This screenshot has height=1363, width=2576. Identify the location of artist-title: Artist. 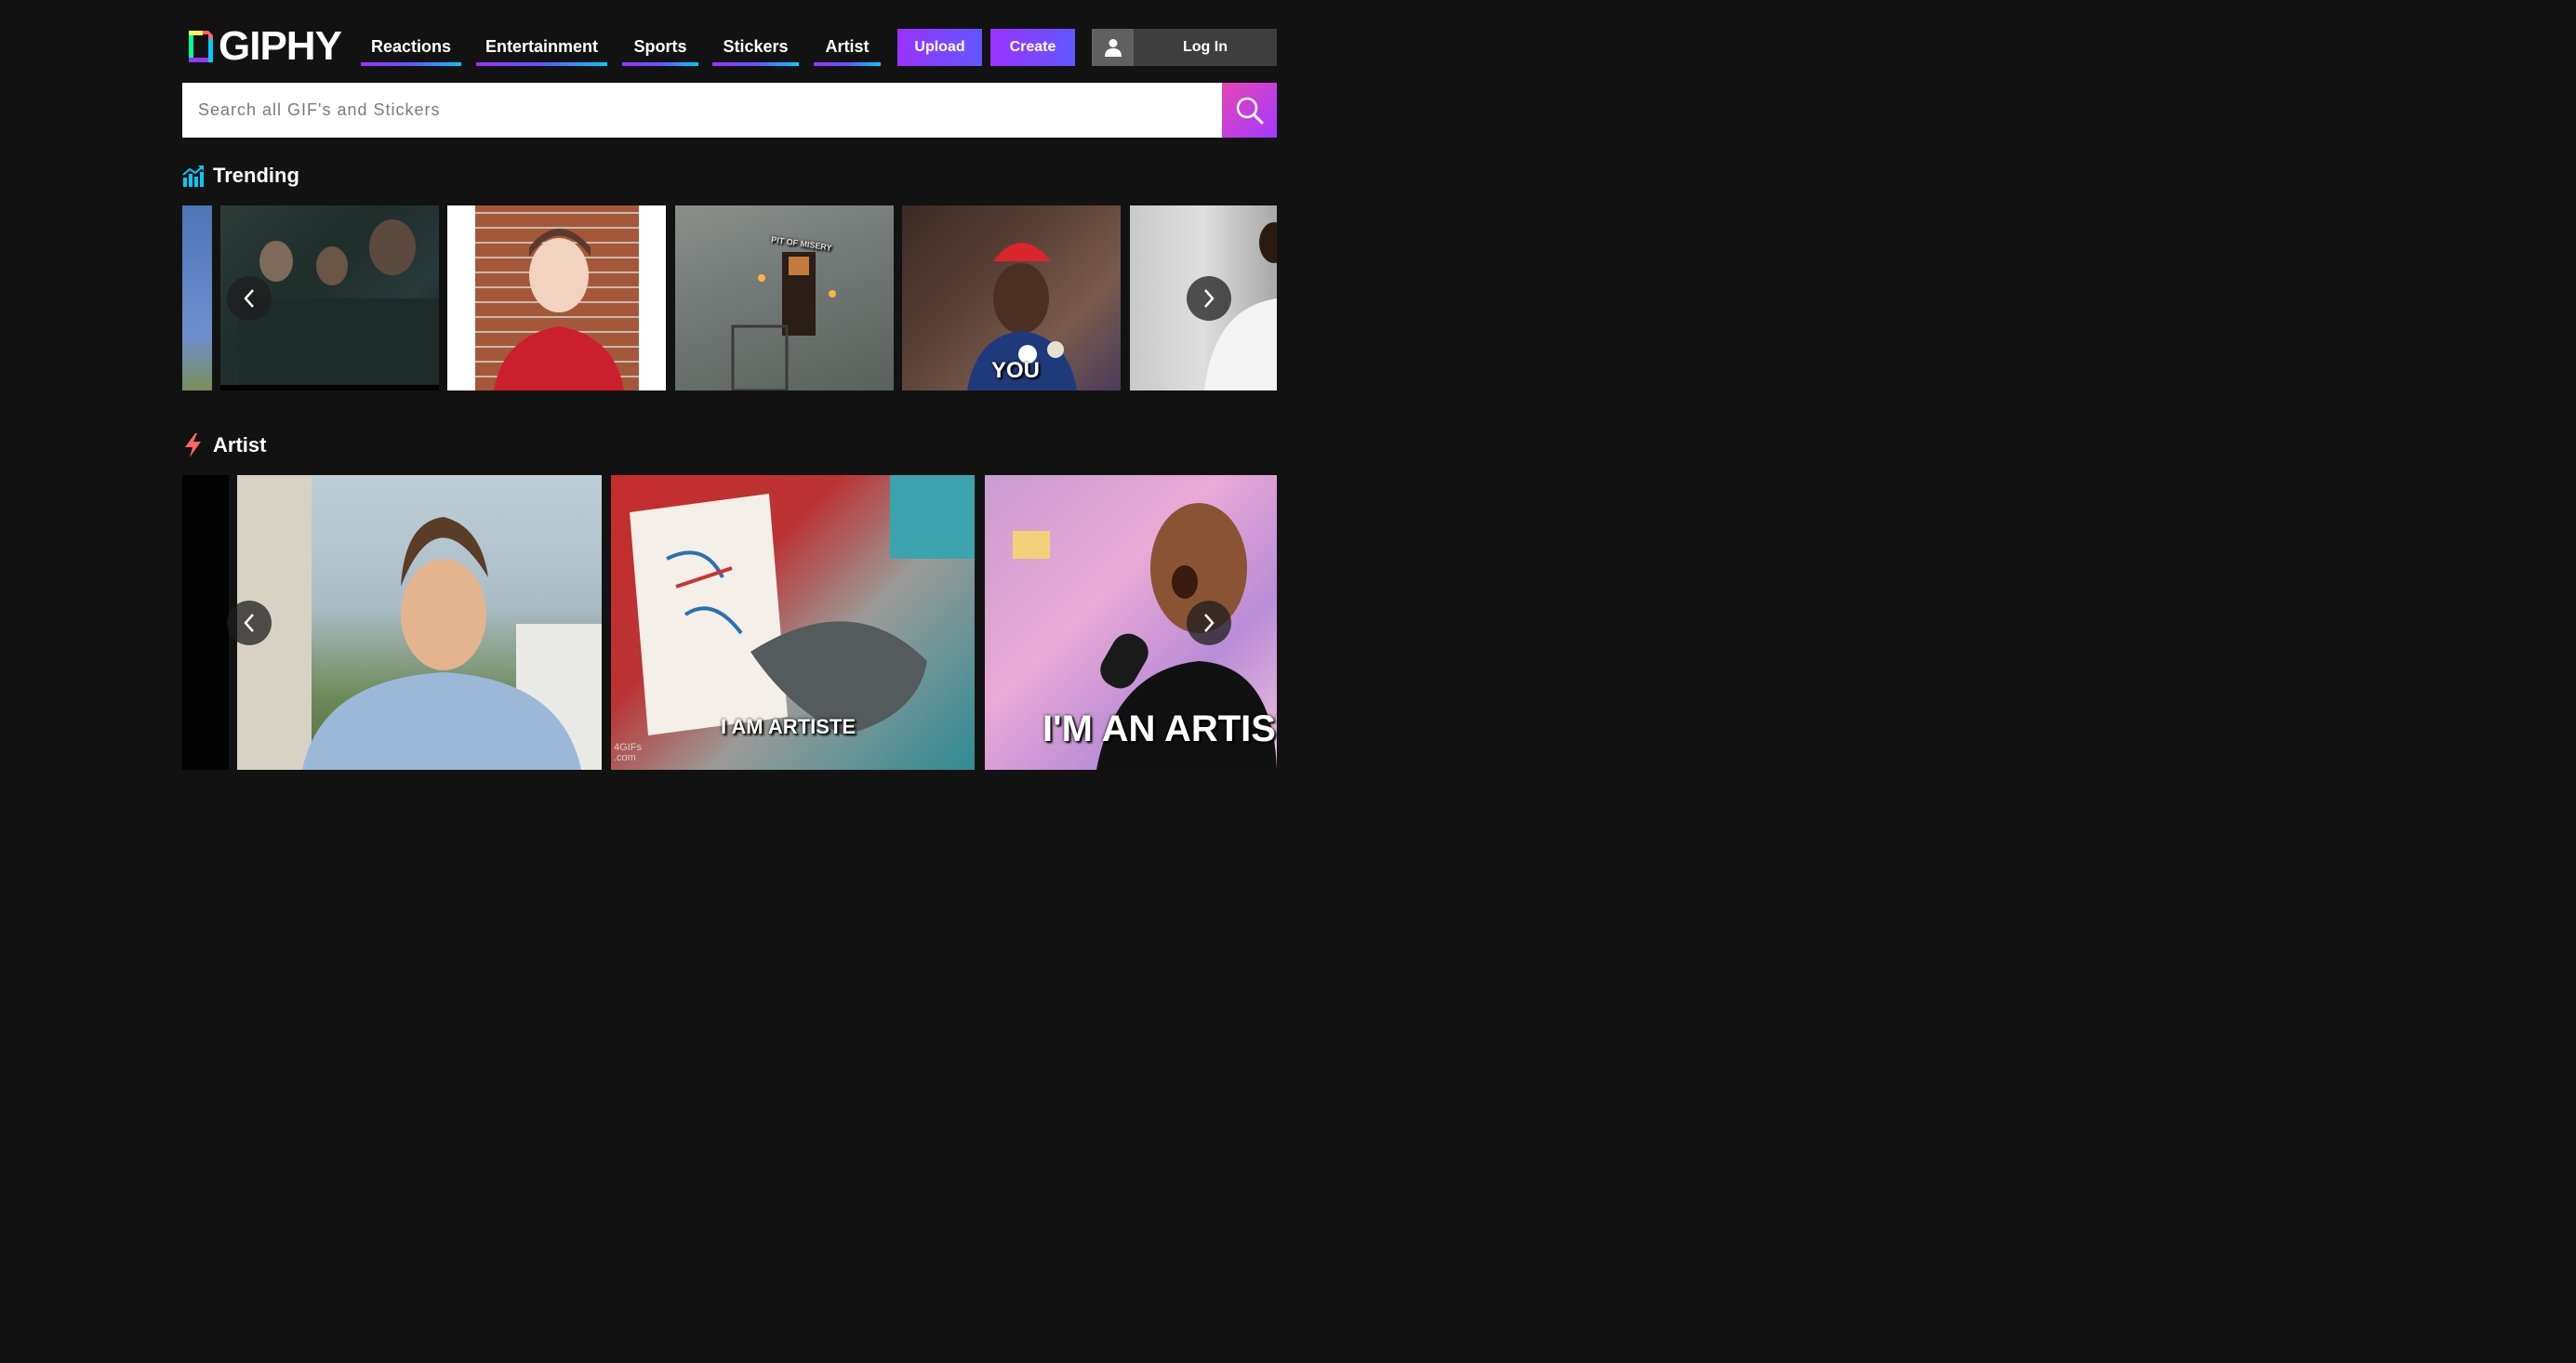
(240, 445).